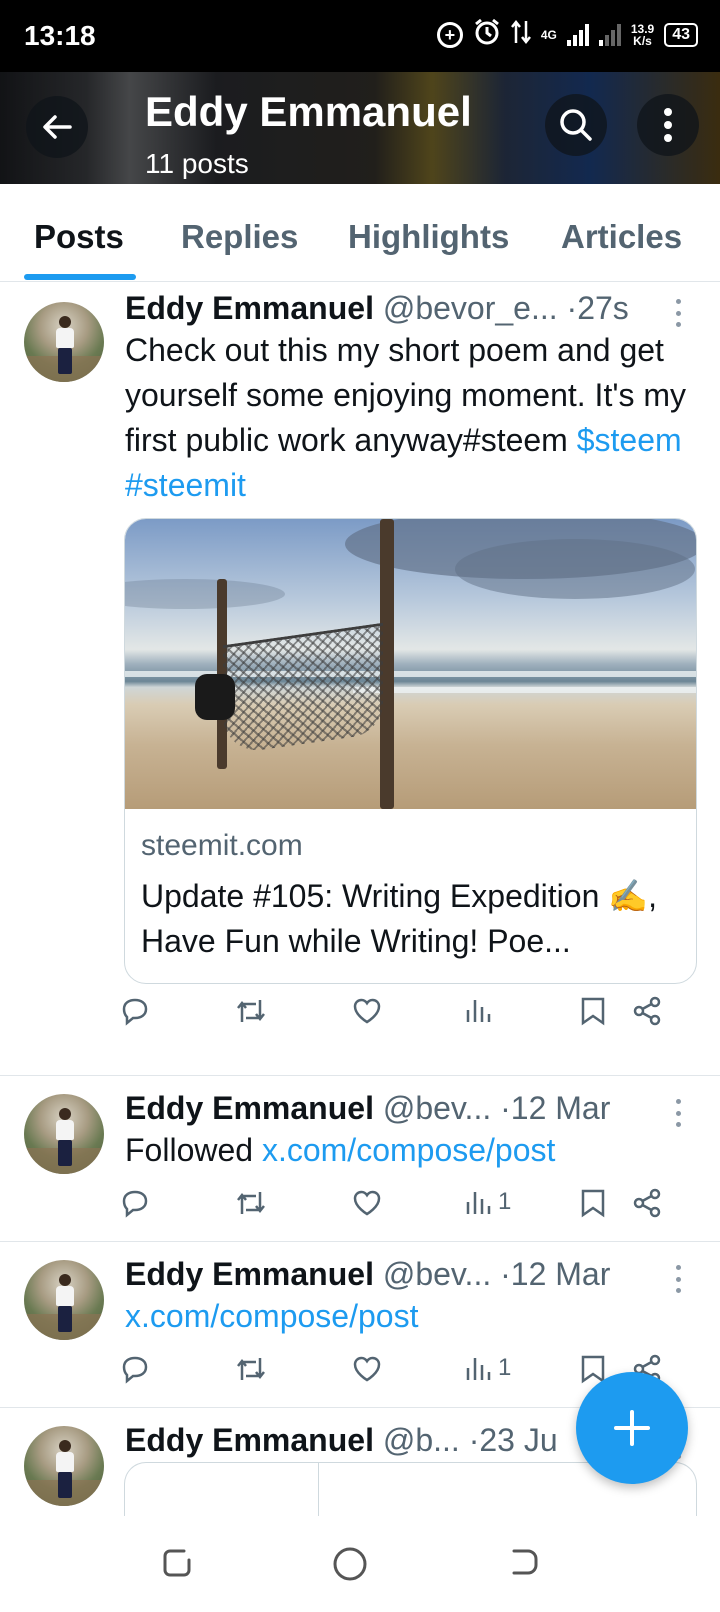 Image resolution: width=720 pixels, height=1612 pixels. I want to click on plus-icon, so click(632, 1428).